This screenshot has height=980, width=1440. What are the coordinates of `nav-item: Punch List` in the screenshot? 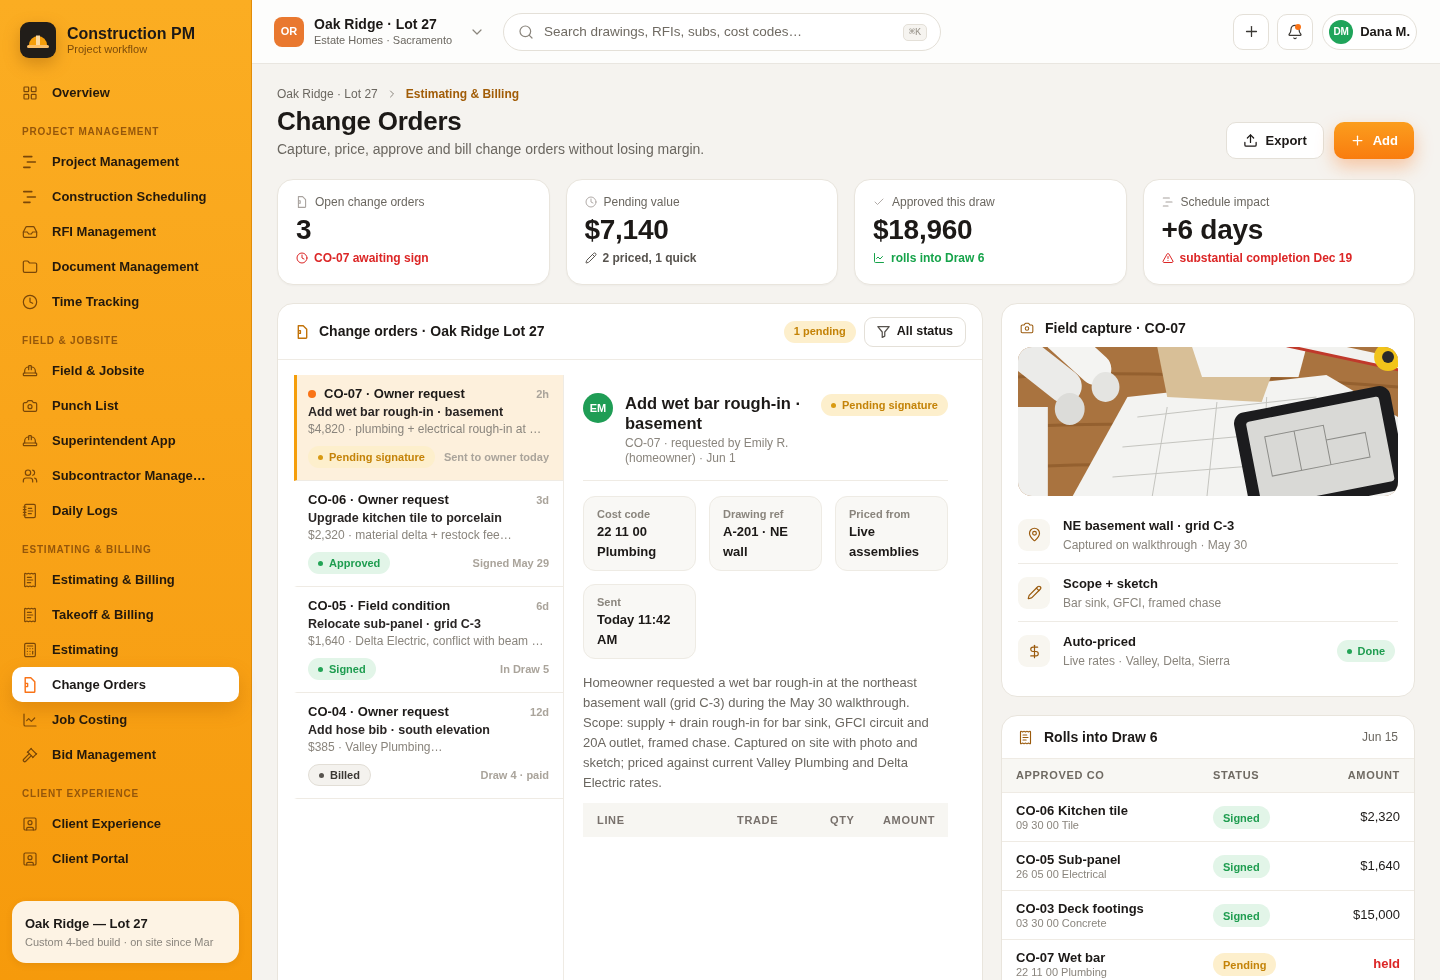 It's located at (125, 405).